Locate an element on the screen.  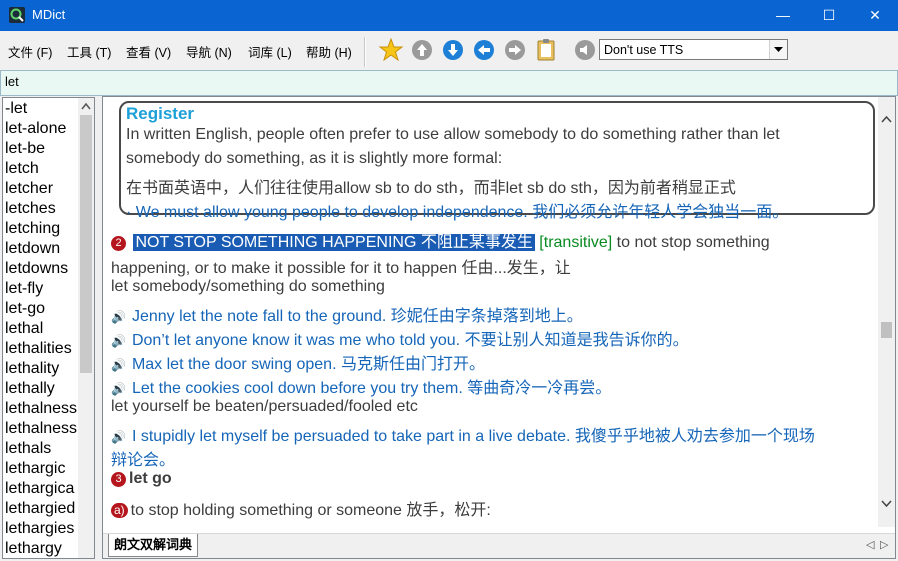
word-list-item: lethals is located at coordinates (28, 449).